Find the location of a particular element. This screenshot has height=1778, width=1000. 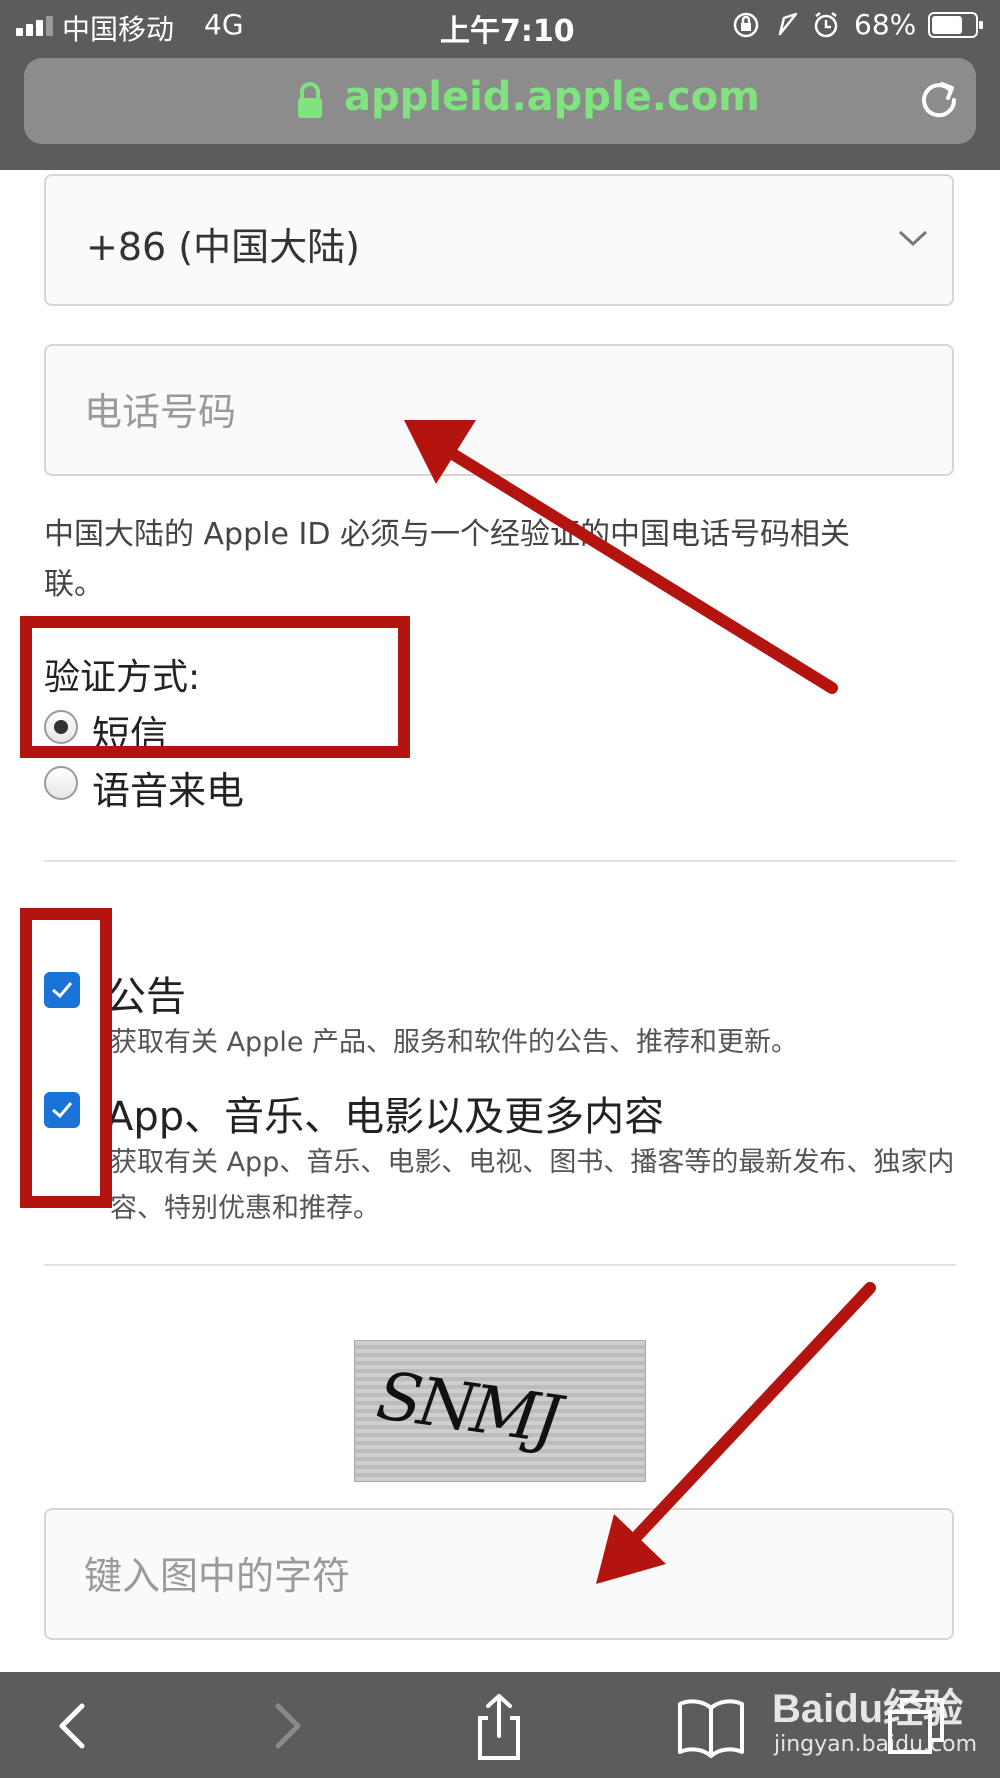

captcha-input is located at coordinates (499, 1576).